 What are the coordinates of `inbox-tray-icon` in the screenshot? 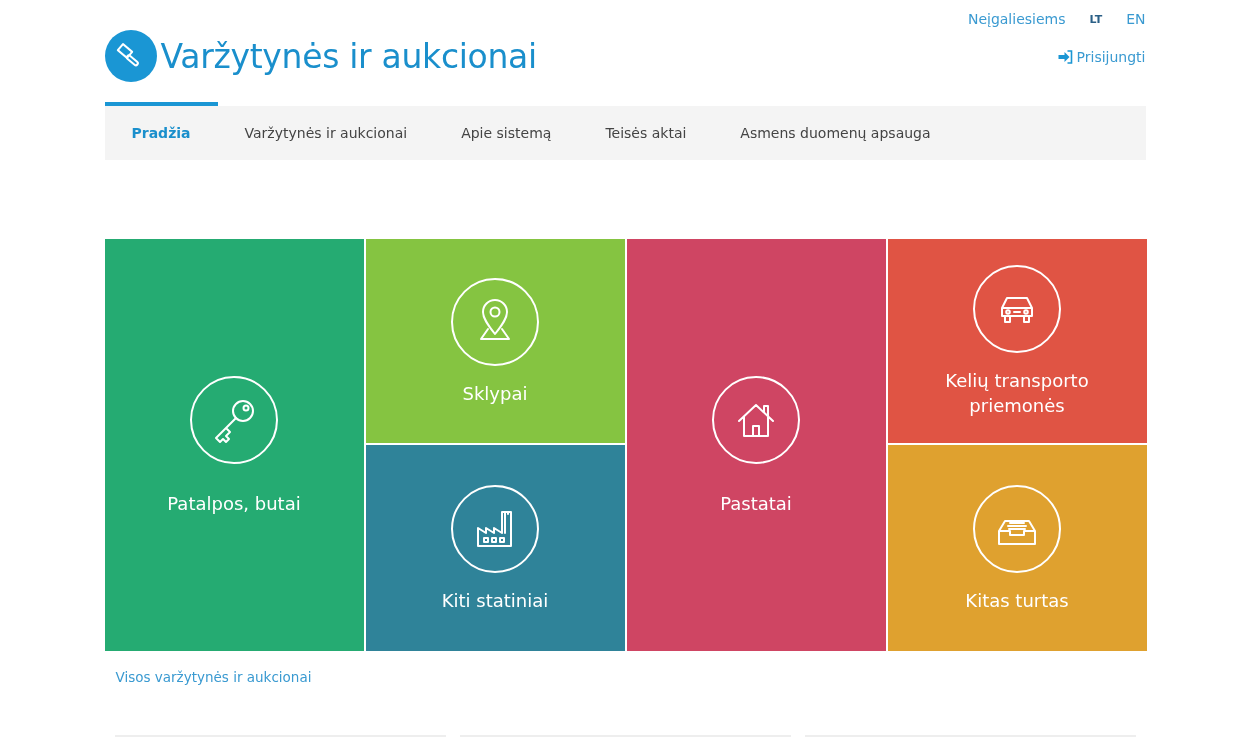 It's located at (1017, 528).